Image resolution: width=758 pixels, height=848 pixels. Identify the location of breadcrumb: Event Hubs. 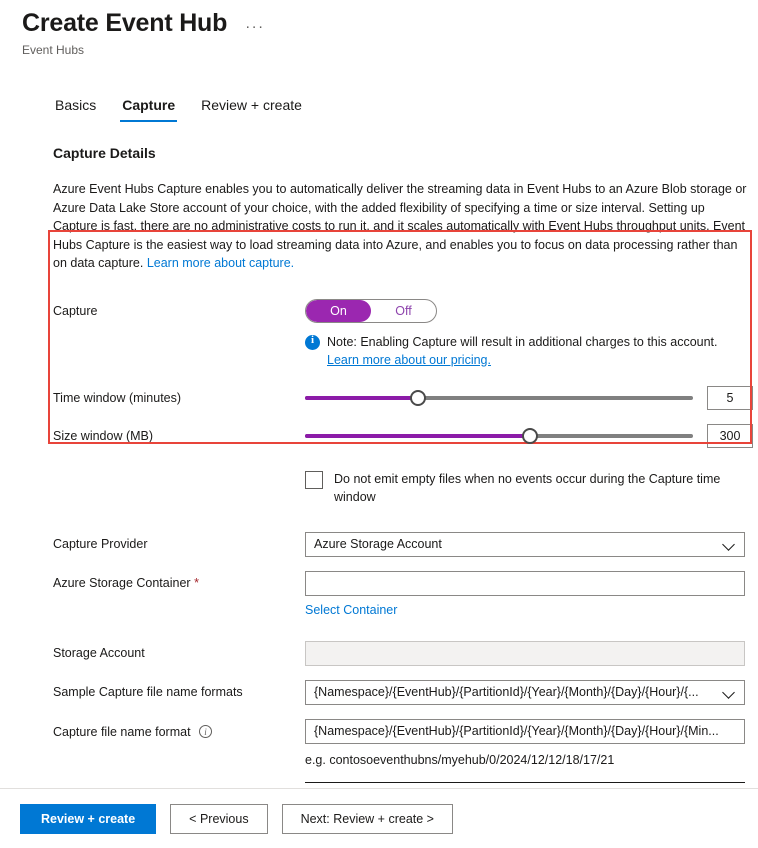
(53, 50).